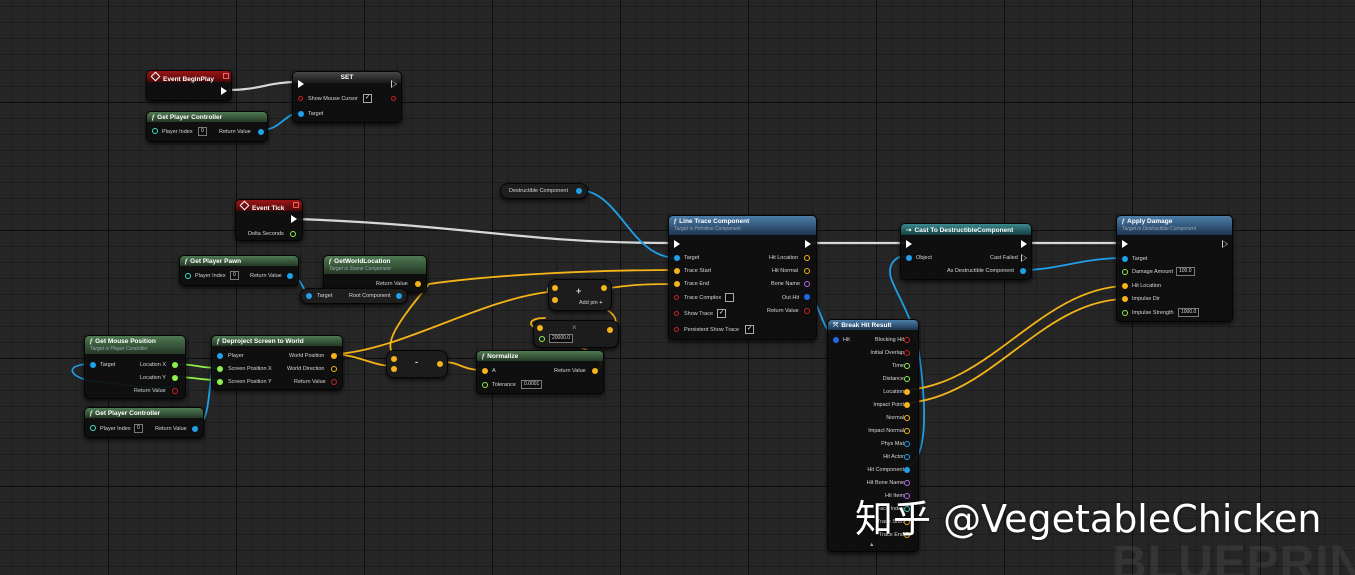  I want to click on multiplier-input: 20000.0, so click(561, 338).